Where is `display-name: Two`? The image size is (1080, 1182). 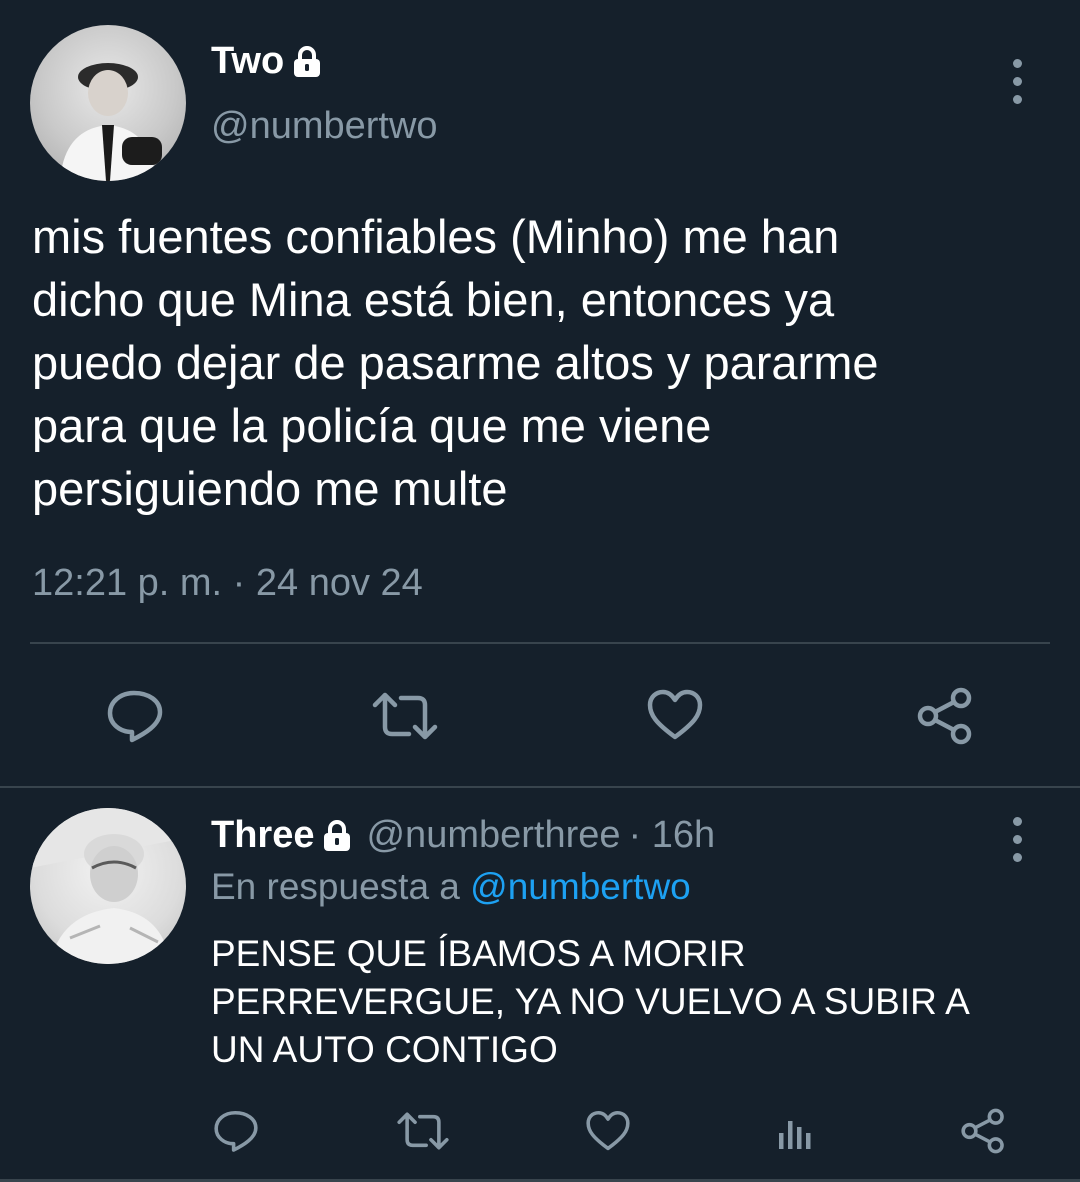 display-name: Two is located at coordinates (266, 61).